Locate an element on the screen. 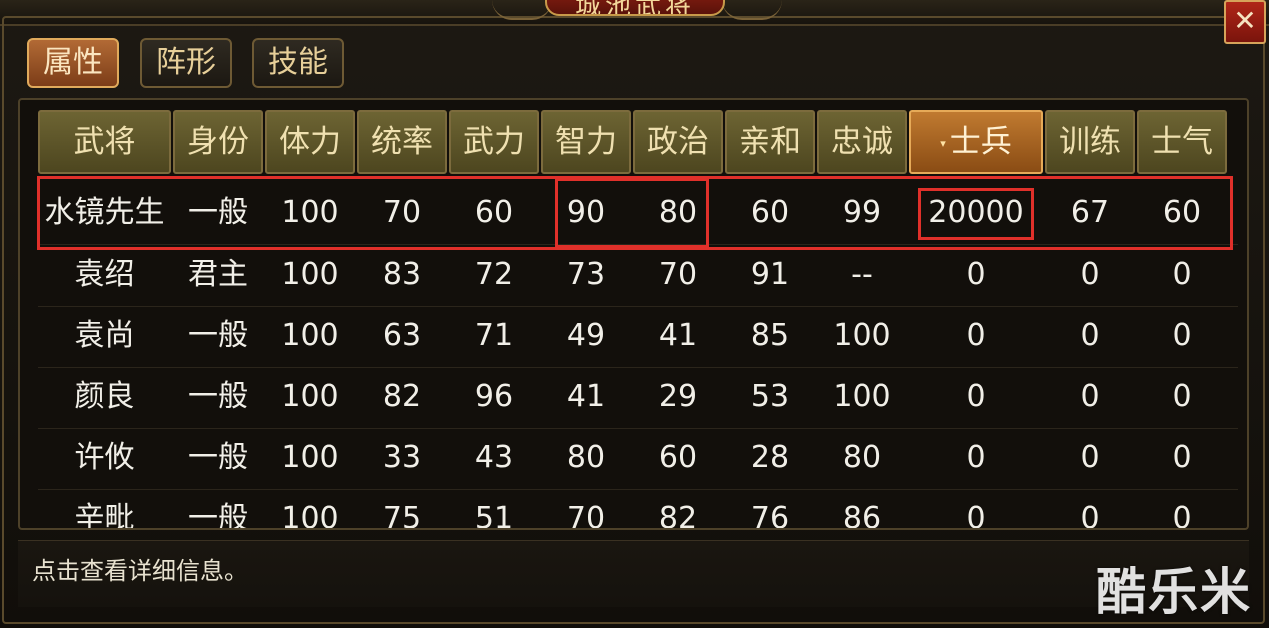  column-header-training: 训练 is located at coordinates (1090, 142).